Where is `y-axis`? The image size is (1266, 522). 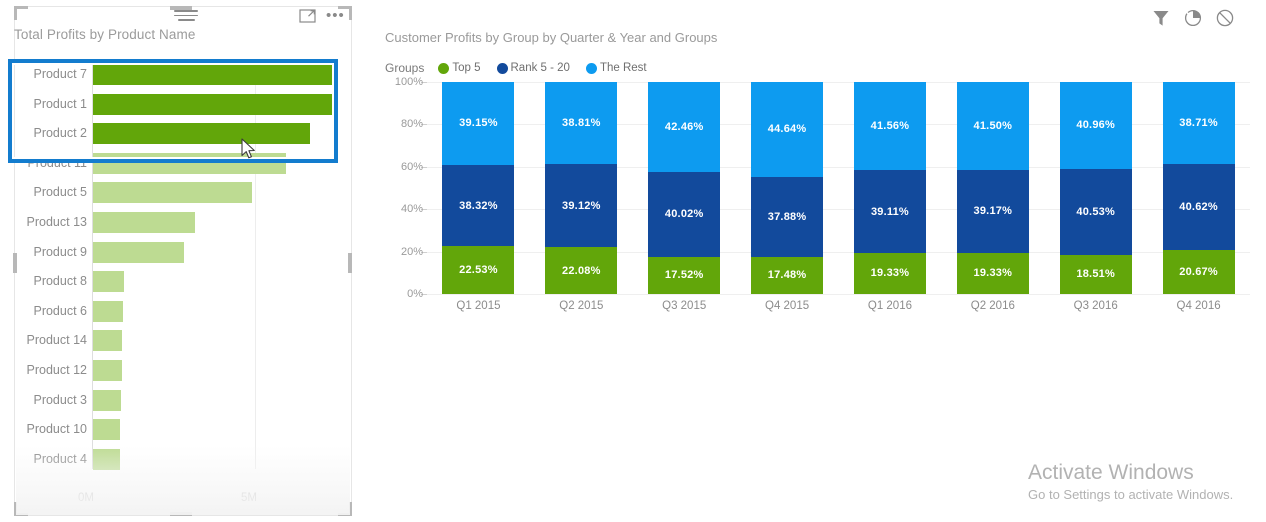 y-axis is located at coordinates (405, 188).